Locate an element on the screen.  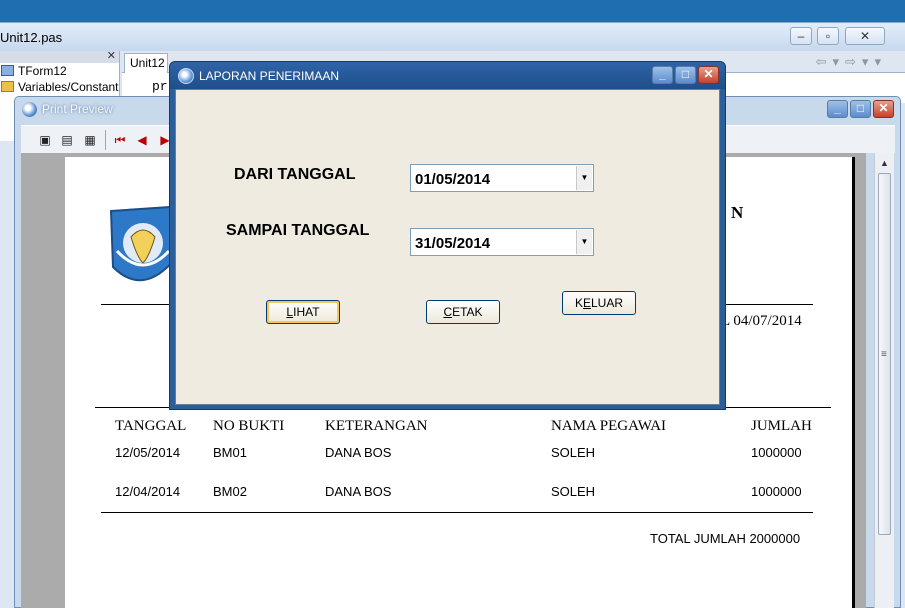
tree-item-label: TForm12 is located at coordinates (42, 71).